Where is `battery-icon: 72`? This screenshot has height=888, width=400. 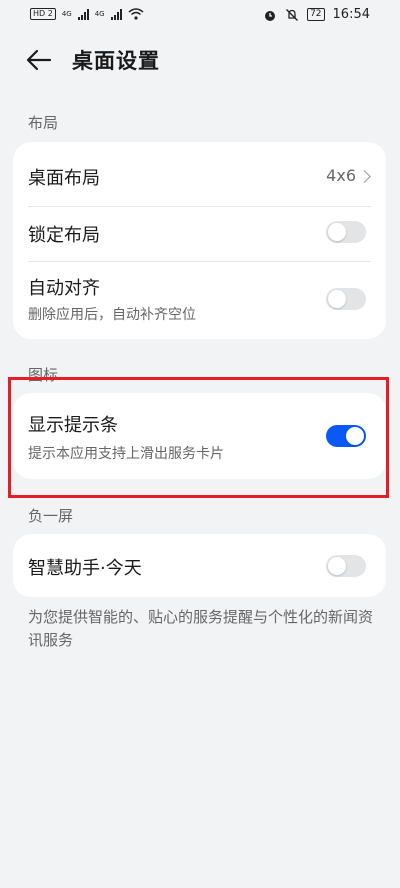 battery-icon: 72 is located at coordinates (316, 14).